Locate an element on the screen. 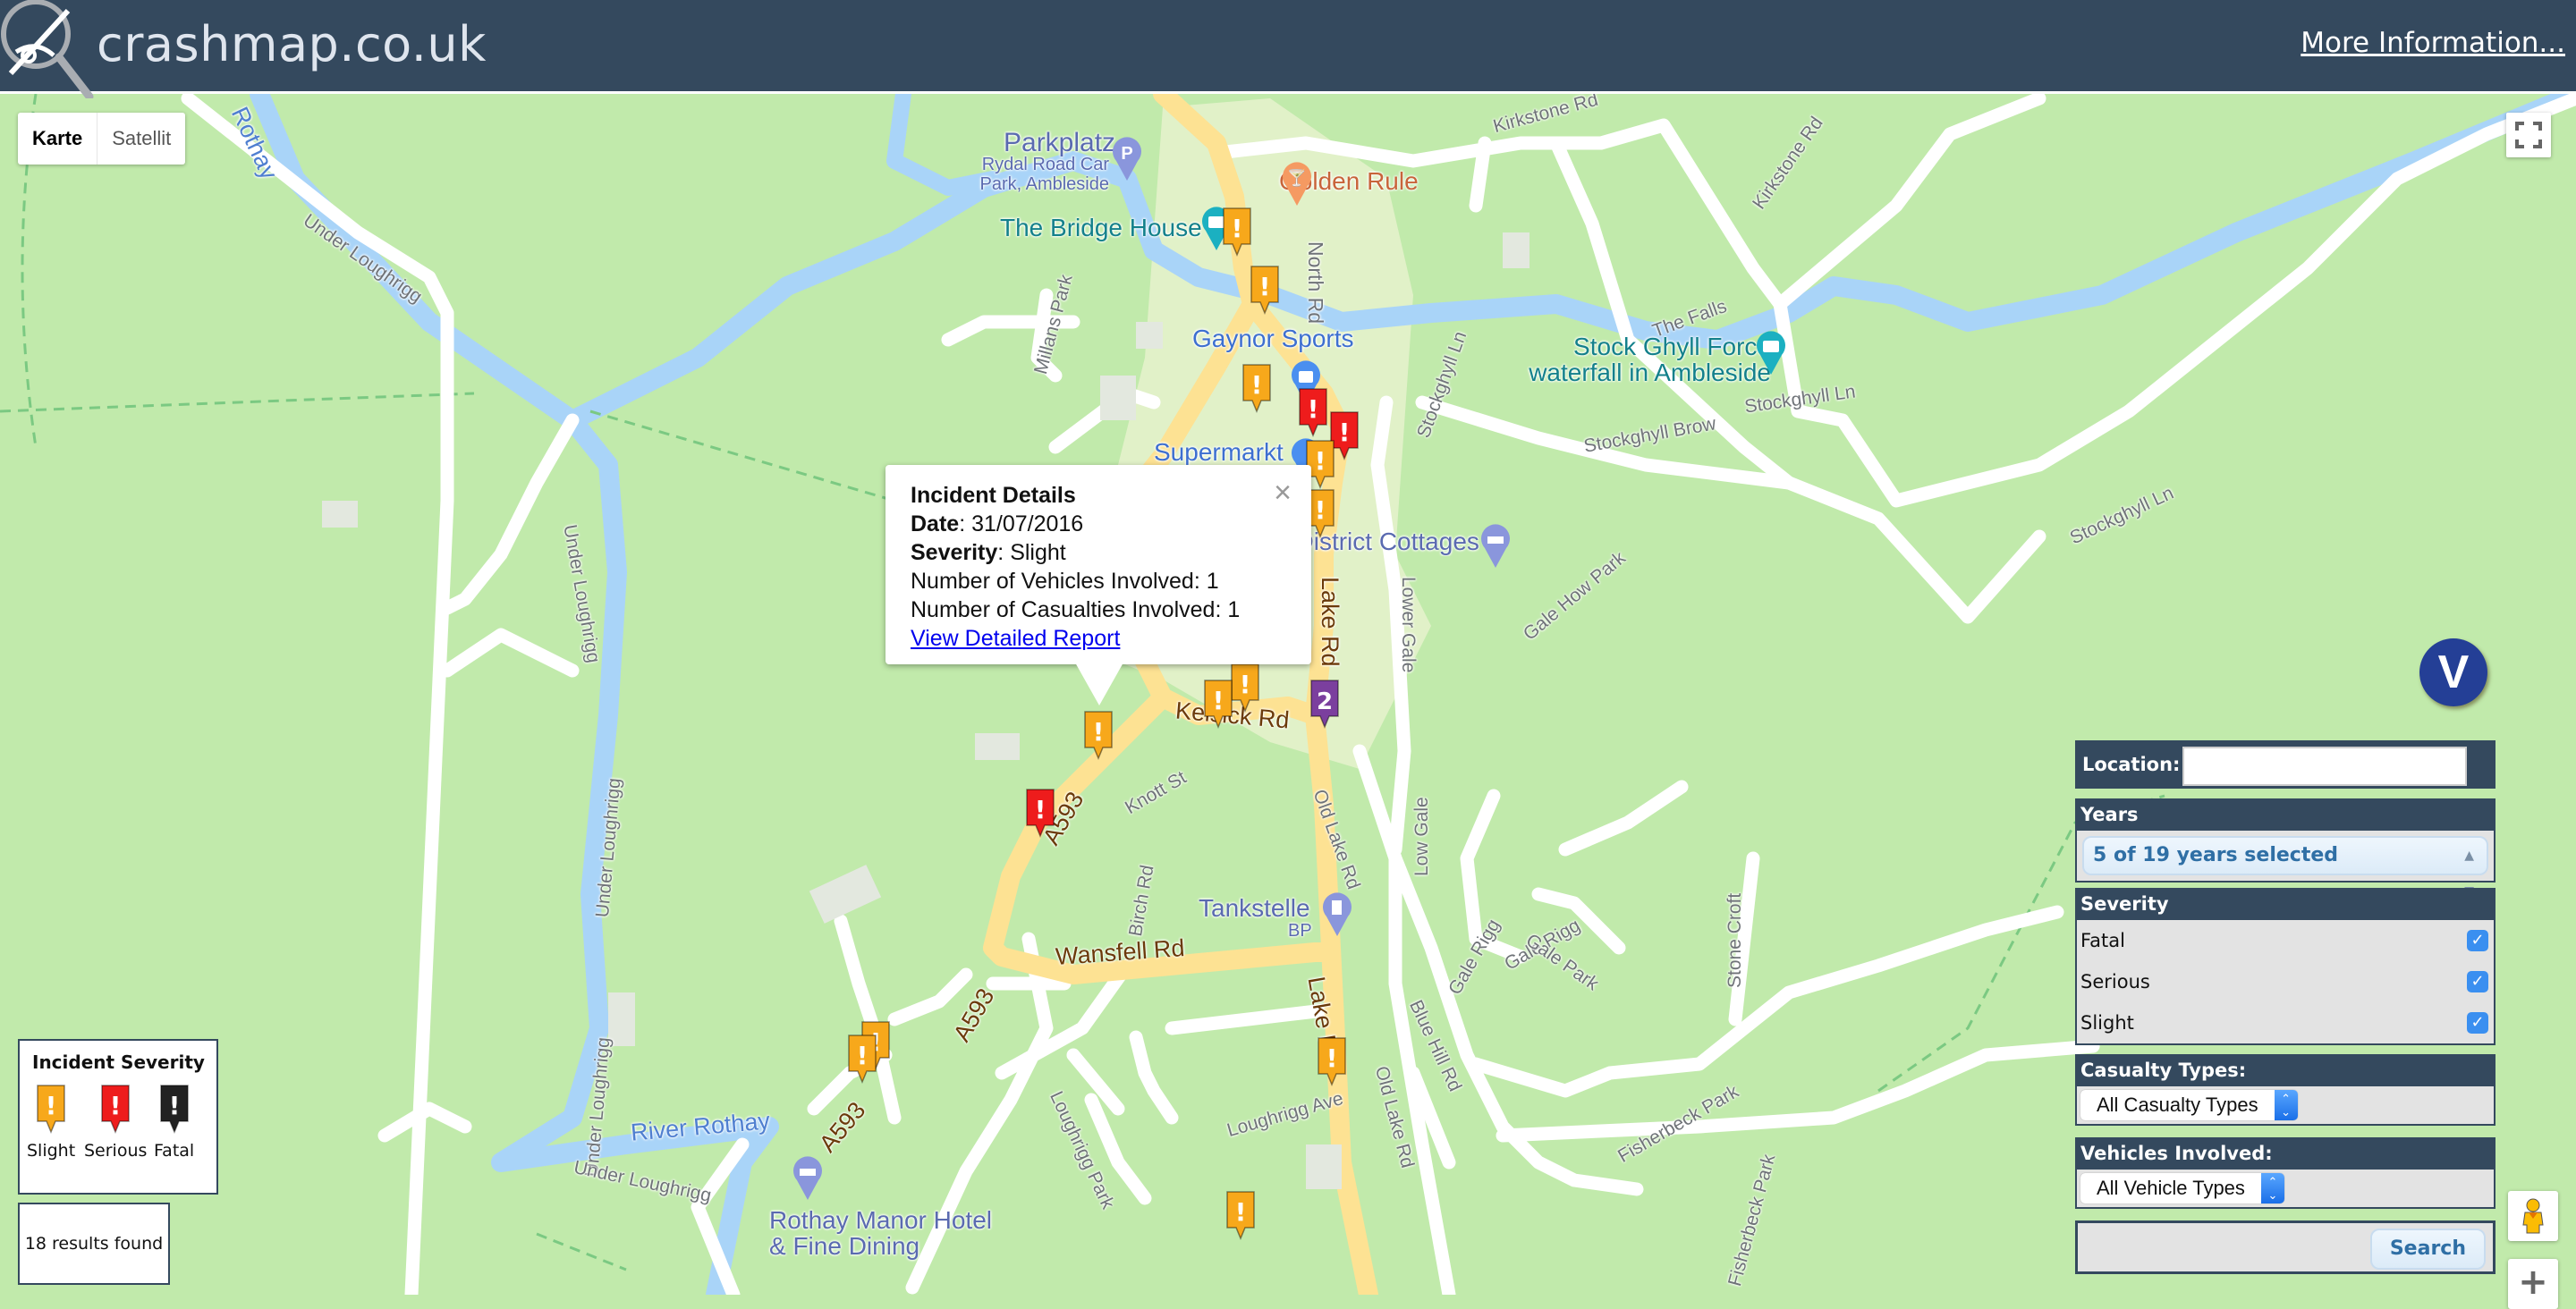 The image size is (2576, 1309). severity-label: Severity is located at coordinates (954, 552).